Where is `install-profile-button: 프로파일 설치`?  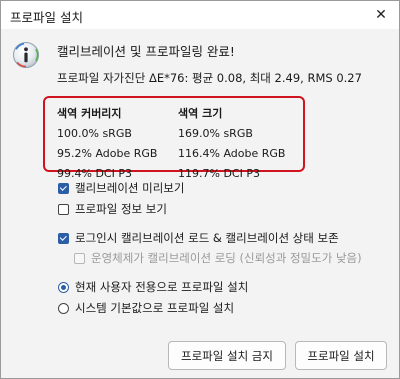
install-profile-button: 프로파일 설치 is located at coordinates (341, 355).